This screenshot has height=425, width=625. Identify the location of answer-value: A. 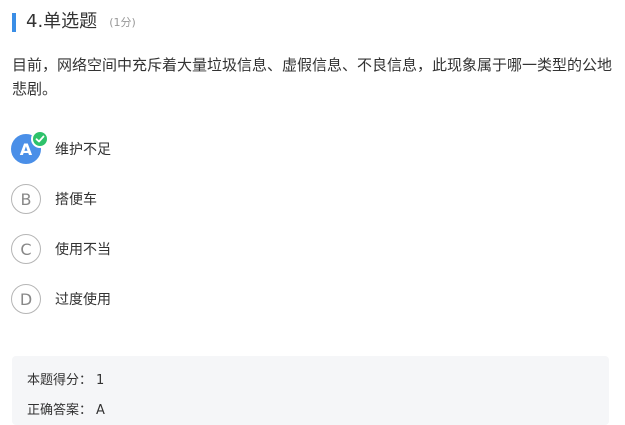
(100, 410).